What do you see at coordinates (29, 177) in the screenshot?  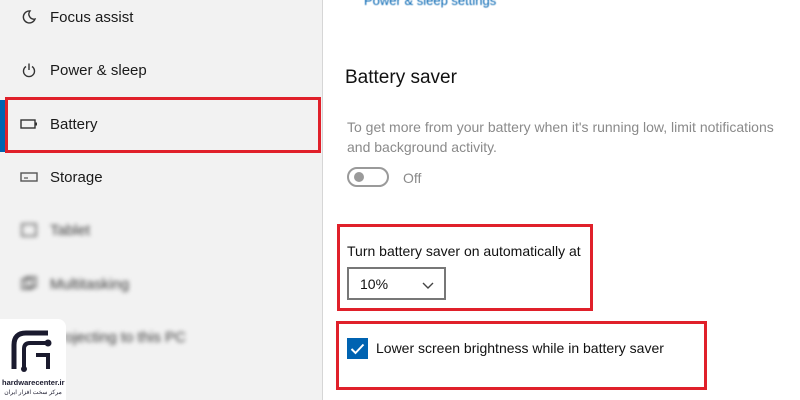 I see `storage-icon` at bounding box center [29, 177].